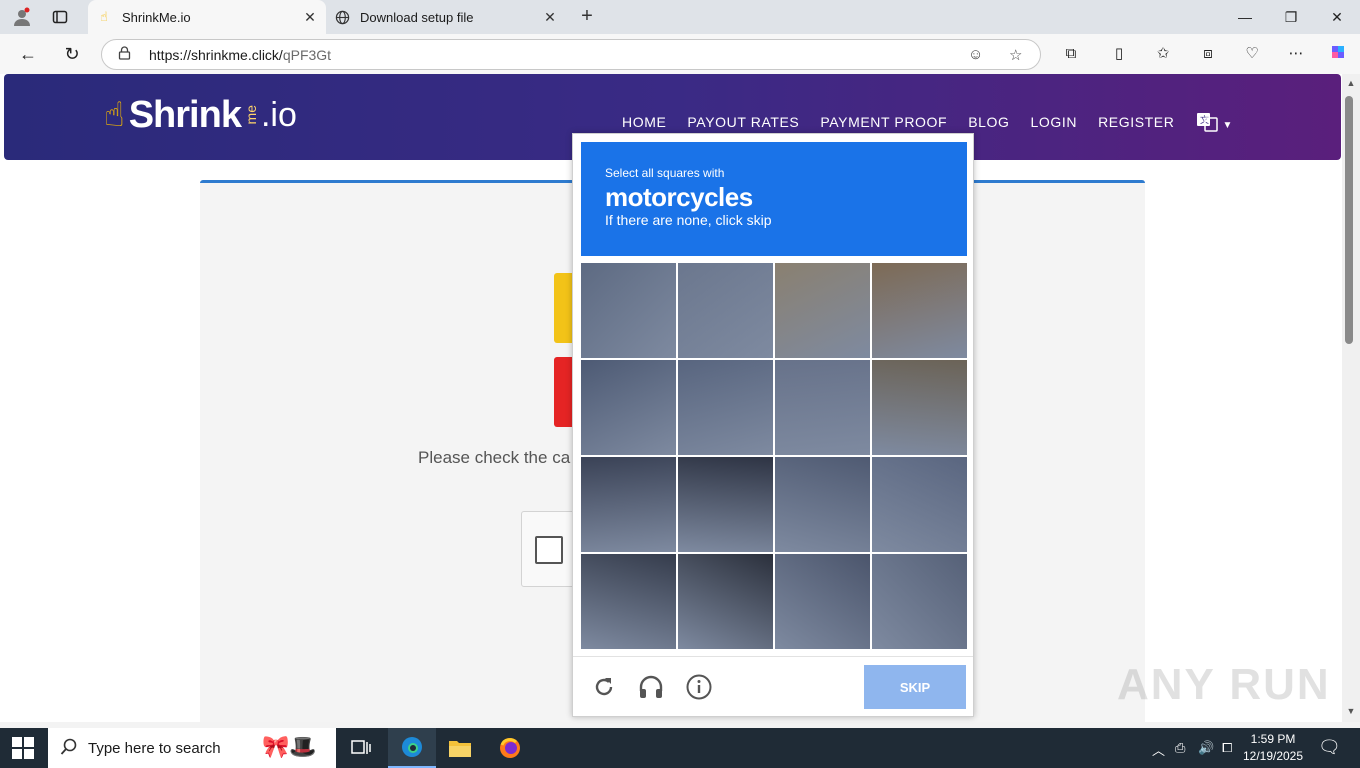 The image size is (1360, 768). What do you see at coordinates (915, 687) in the screenshot?
I see `skip-button: SKIP` at bounding box center [915, 687].